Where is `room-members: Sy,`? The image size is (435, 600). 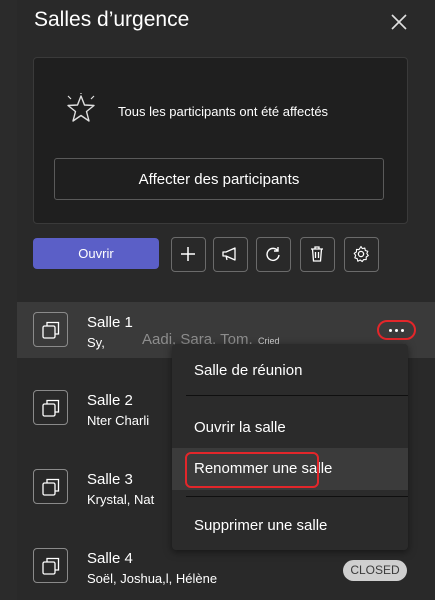
room-members: Sy, is located at coordinates (96, 342).